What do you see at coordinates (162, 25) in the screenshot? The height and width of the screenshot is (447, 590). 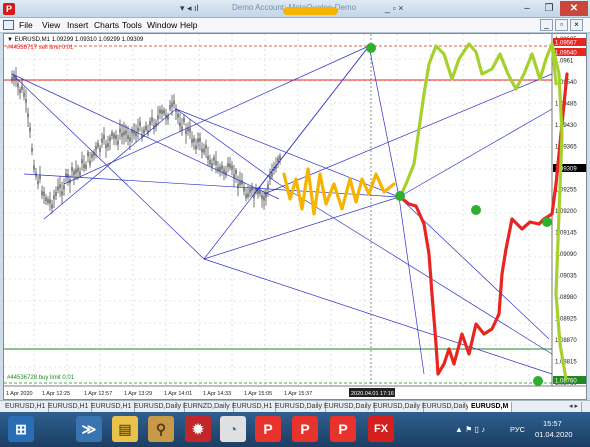 I see `menu-window: Window` at bounding box center [162, 25].